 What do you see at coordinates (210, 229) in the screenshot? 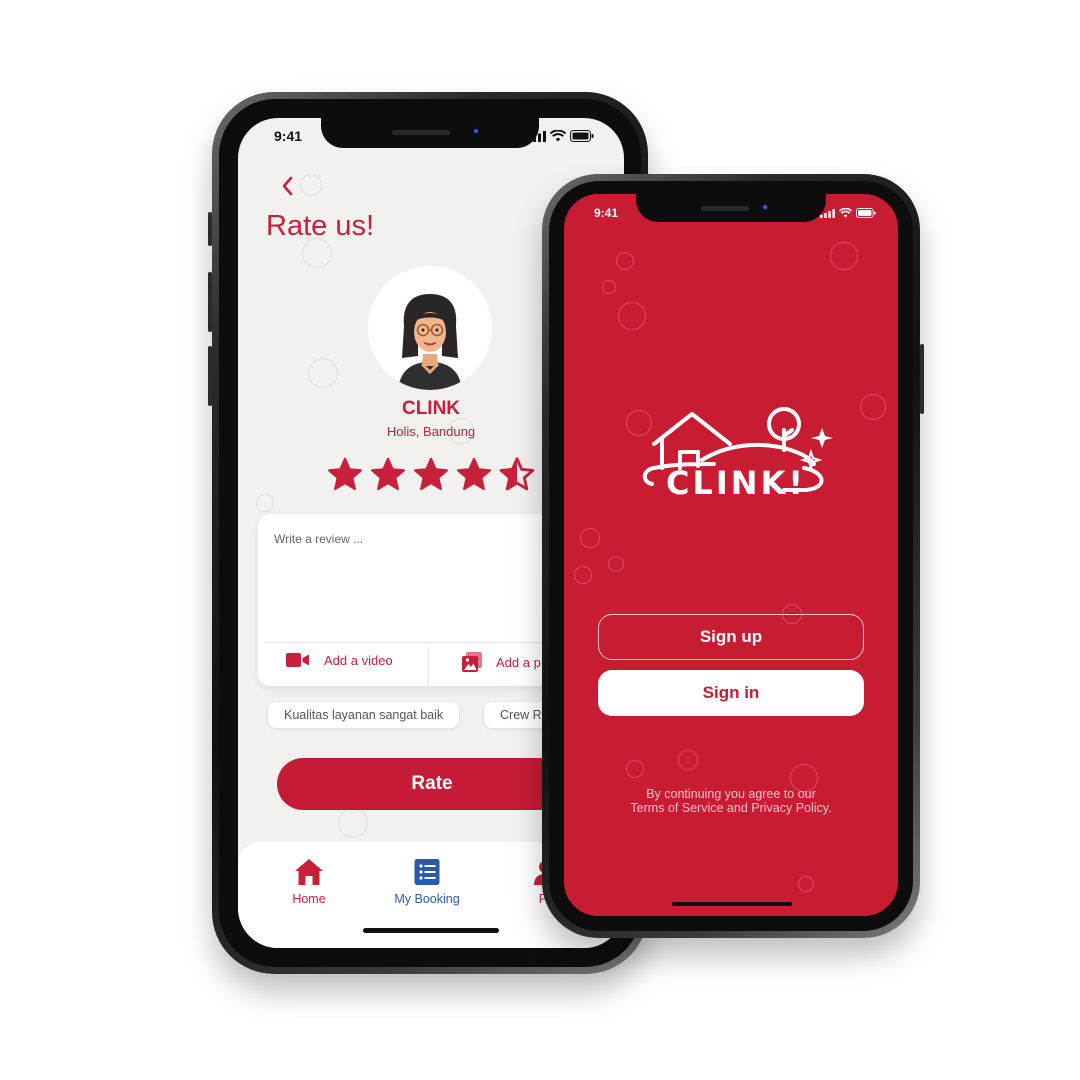
I see `mute-switch` at bounding box center [210, 229].